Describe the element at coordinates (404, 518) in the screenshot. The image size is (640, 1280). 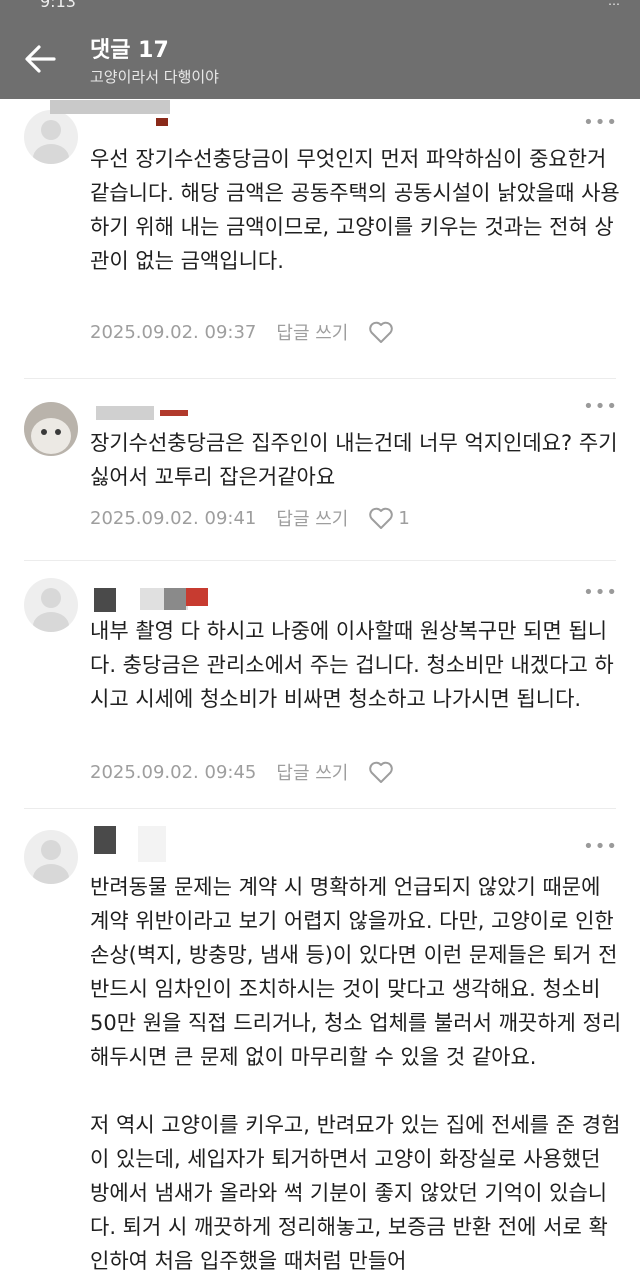
I see `like-count: 1` at that location.